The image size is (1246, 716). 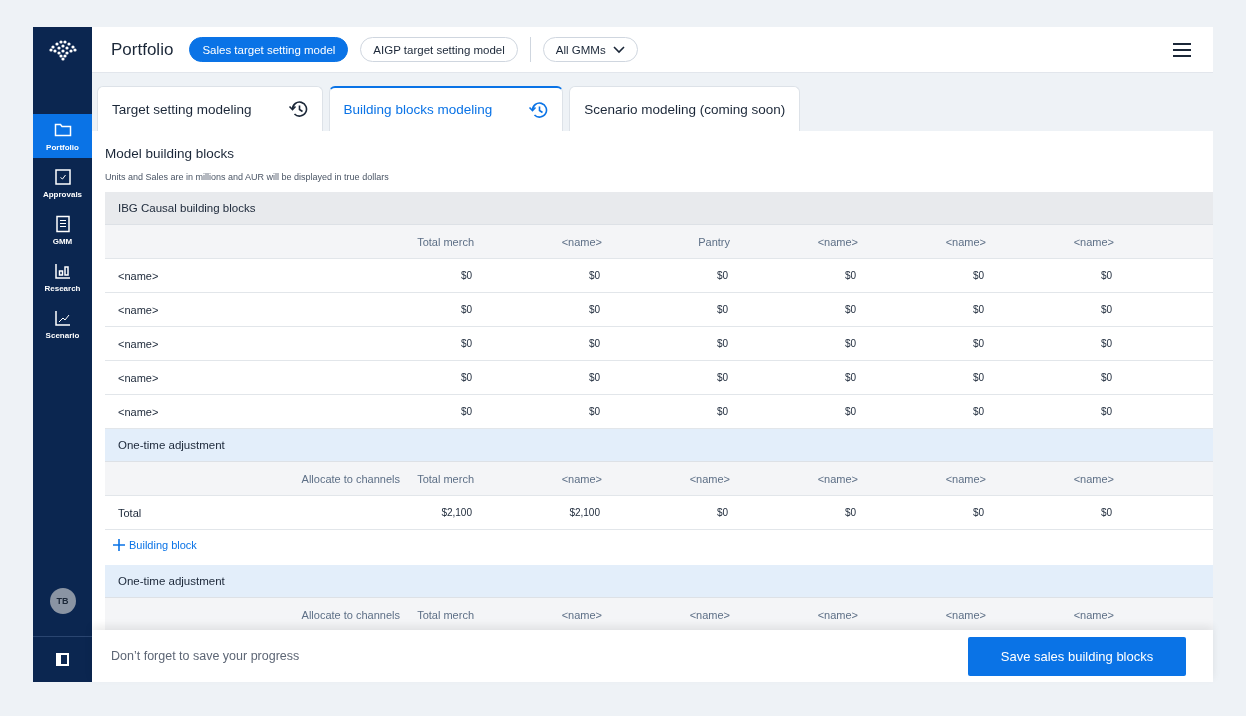 What do you see at coordinates (62, 224) in the screenshot?
I see `document-icon` at bounding box center [62, 224].